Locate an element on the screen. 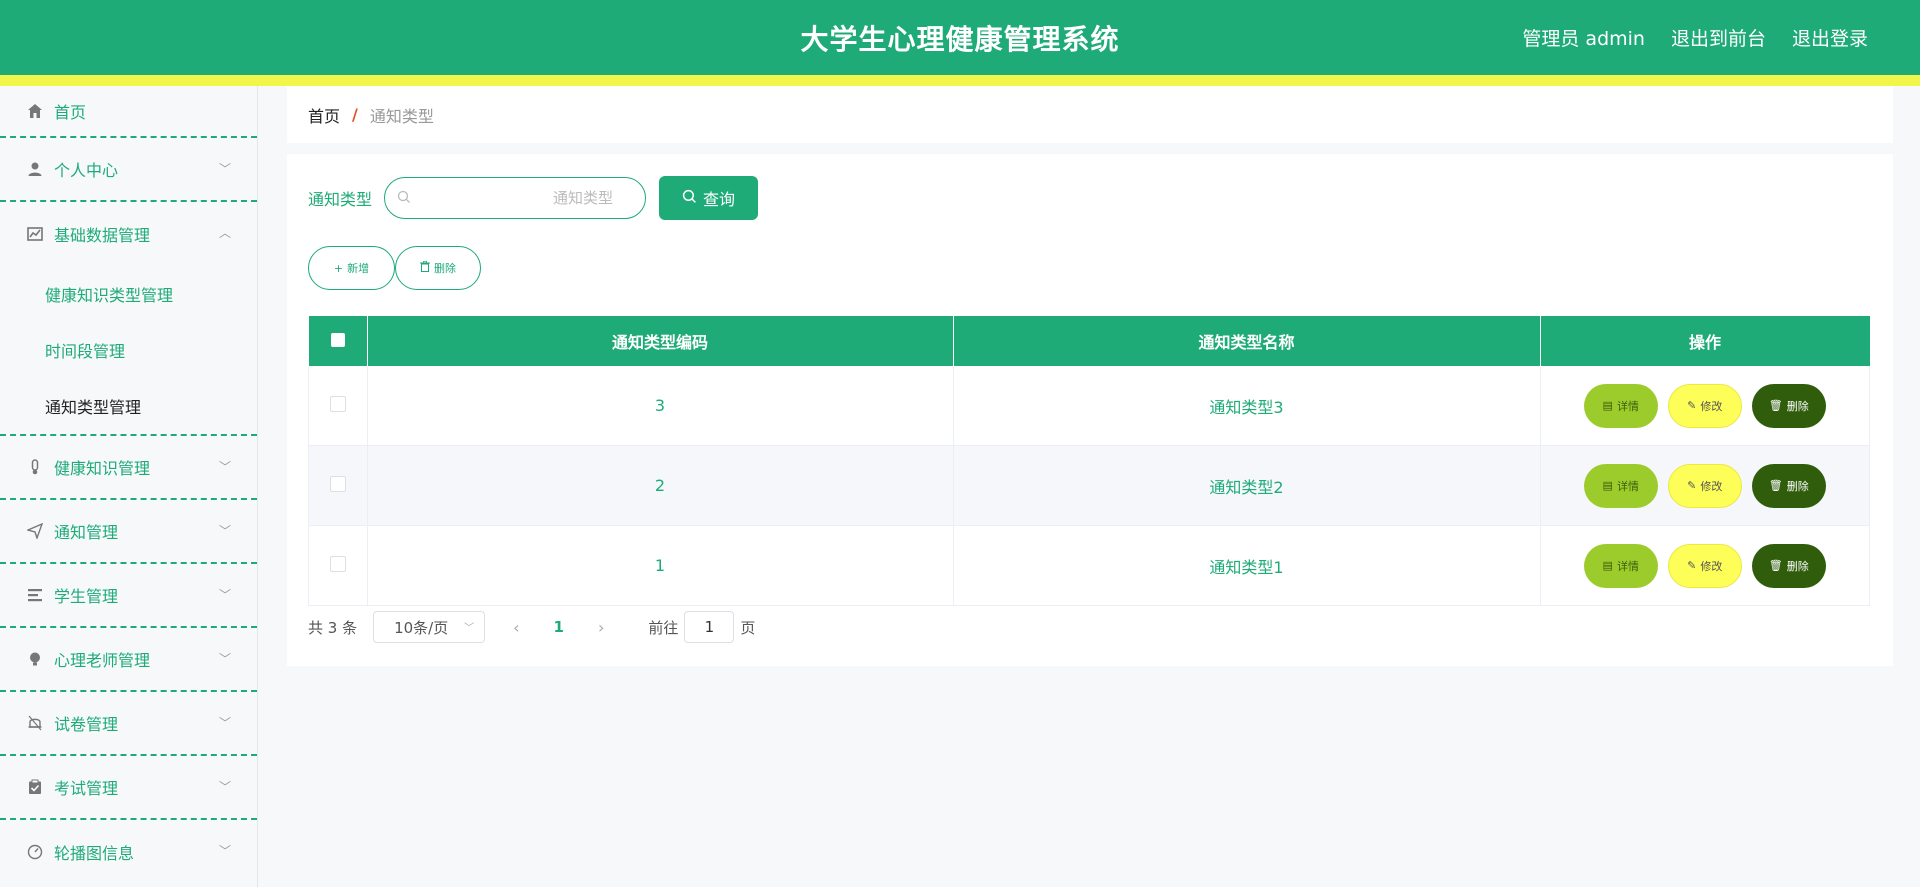 The height and width of the screenshot is (887, 1920). pencil-icon: ✎ is located at coordinates (1692, 485).